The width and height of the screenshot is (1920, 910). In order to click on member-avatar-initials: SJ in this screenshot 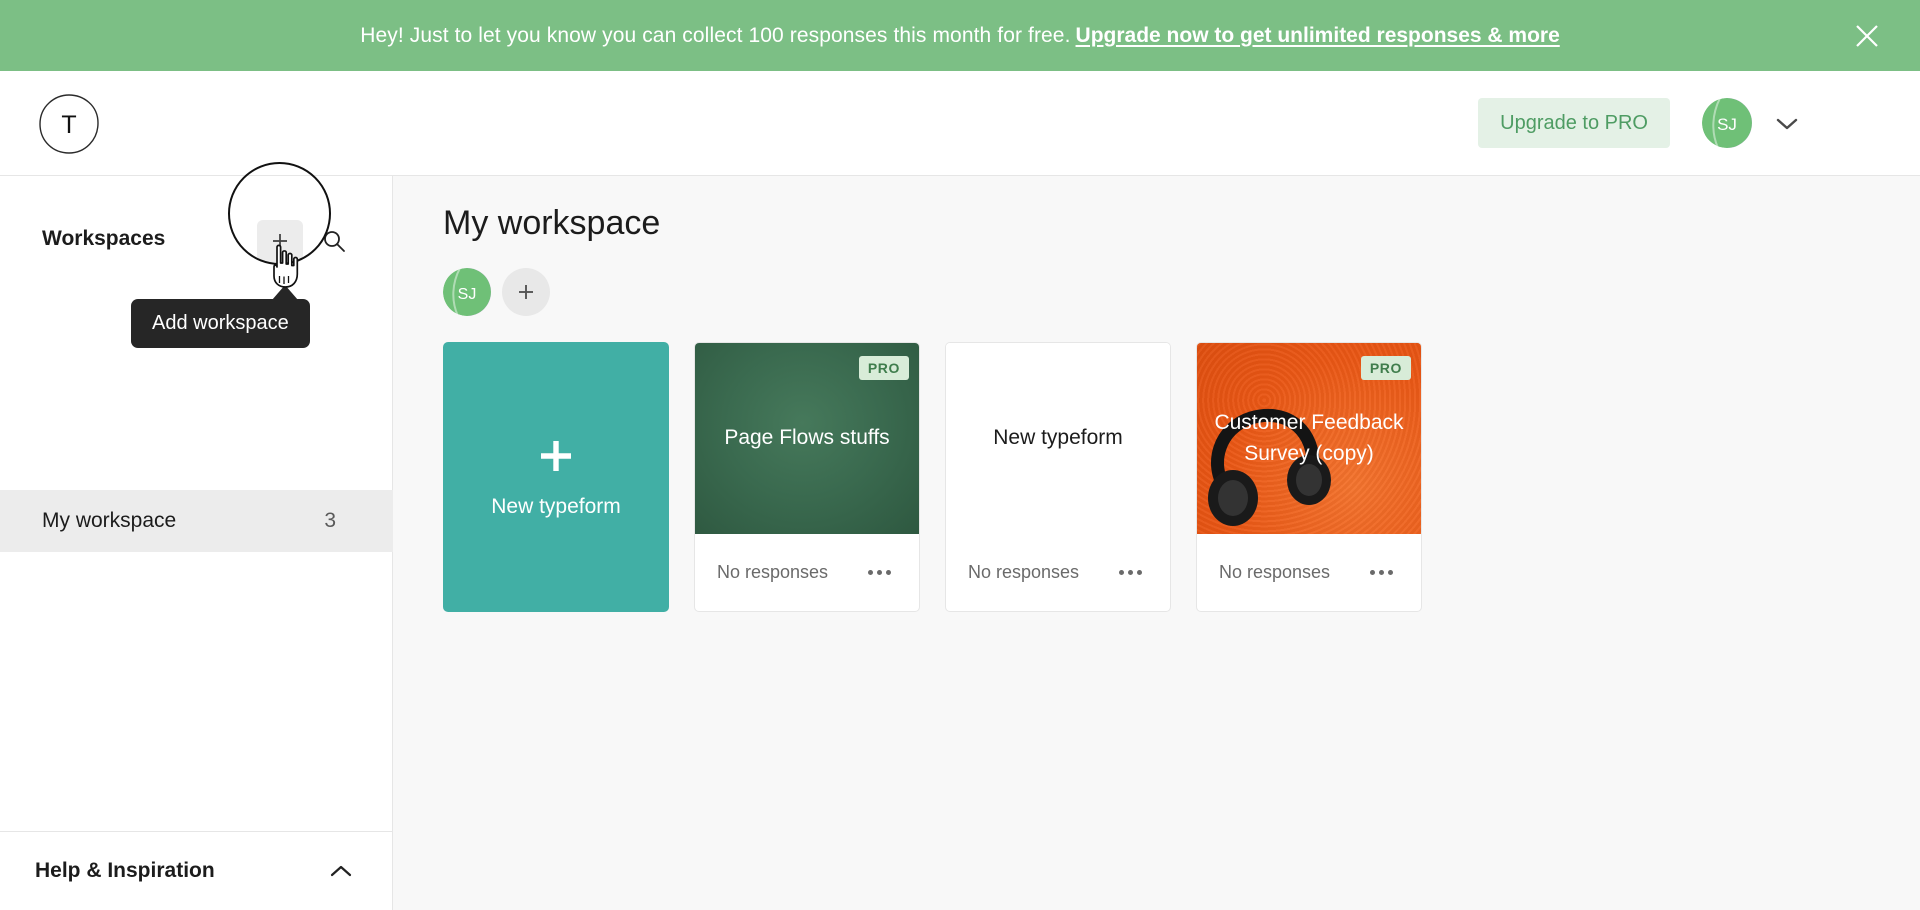, I will do `click(467, 294)`.